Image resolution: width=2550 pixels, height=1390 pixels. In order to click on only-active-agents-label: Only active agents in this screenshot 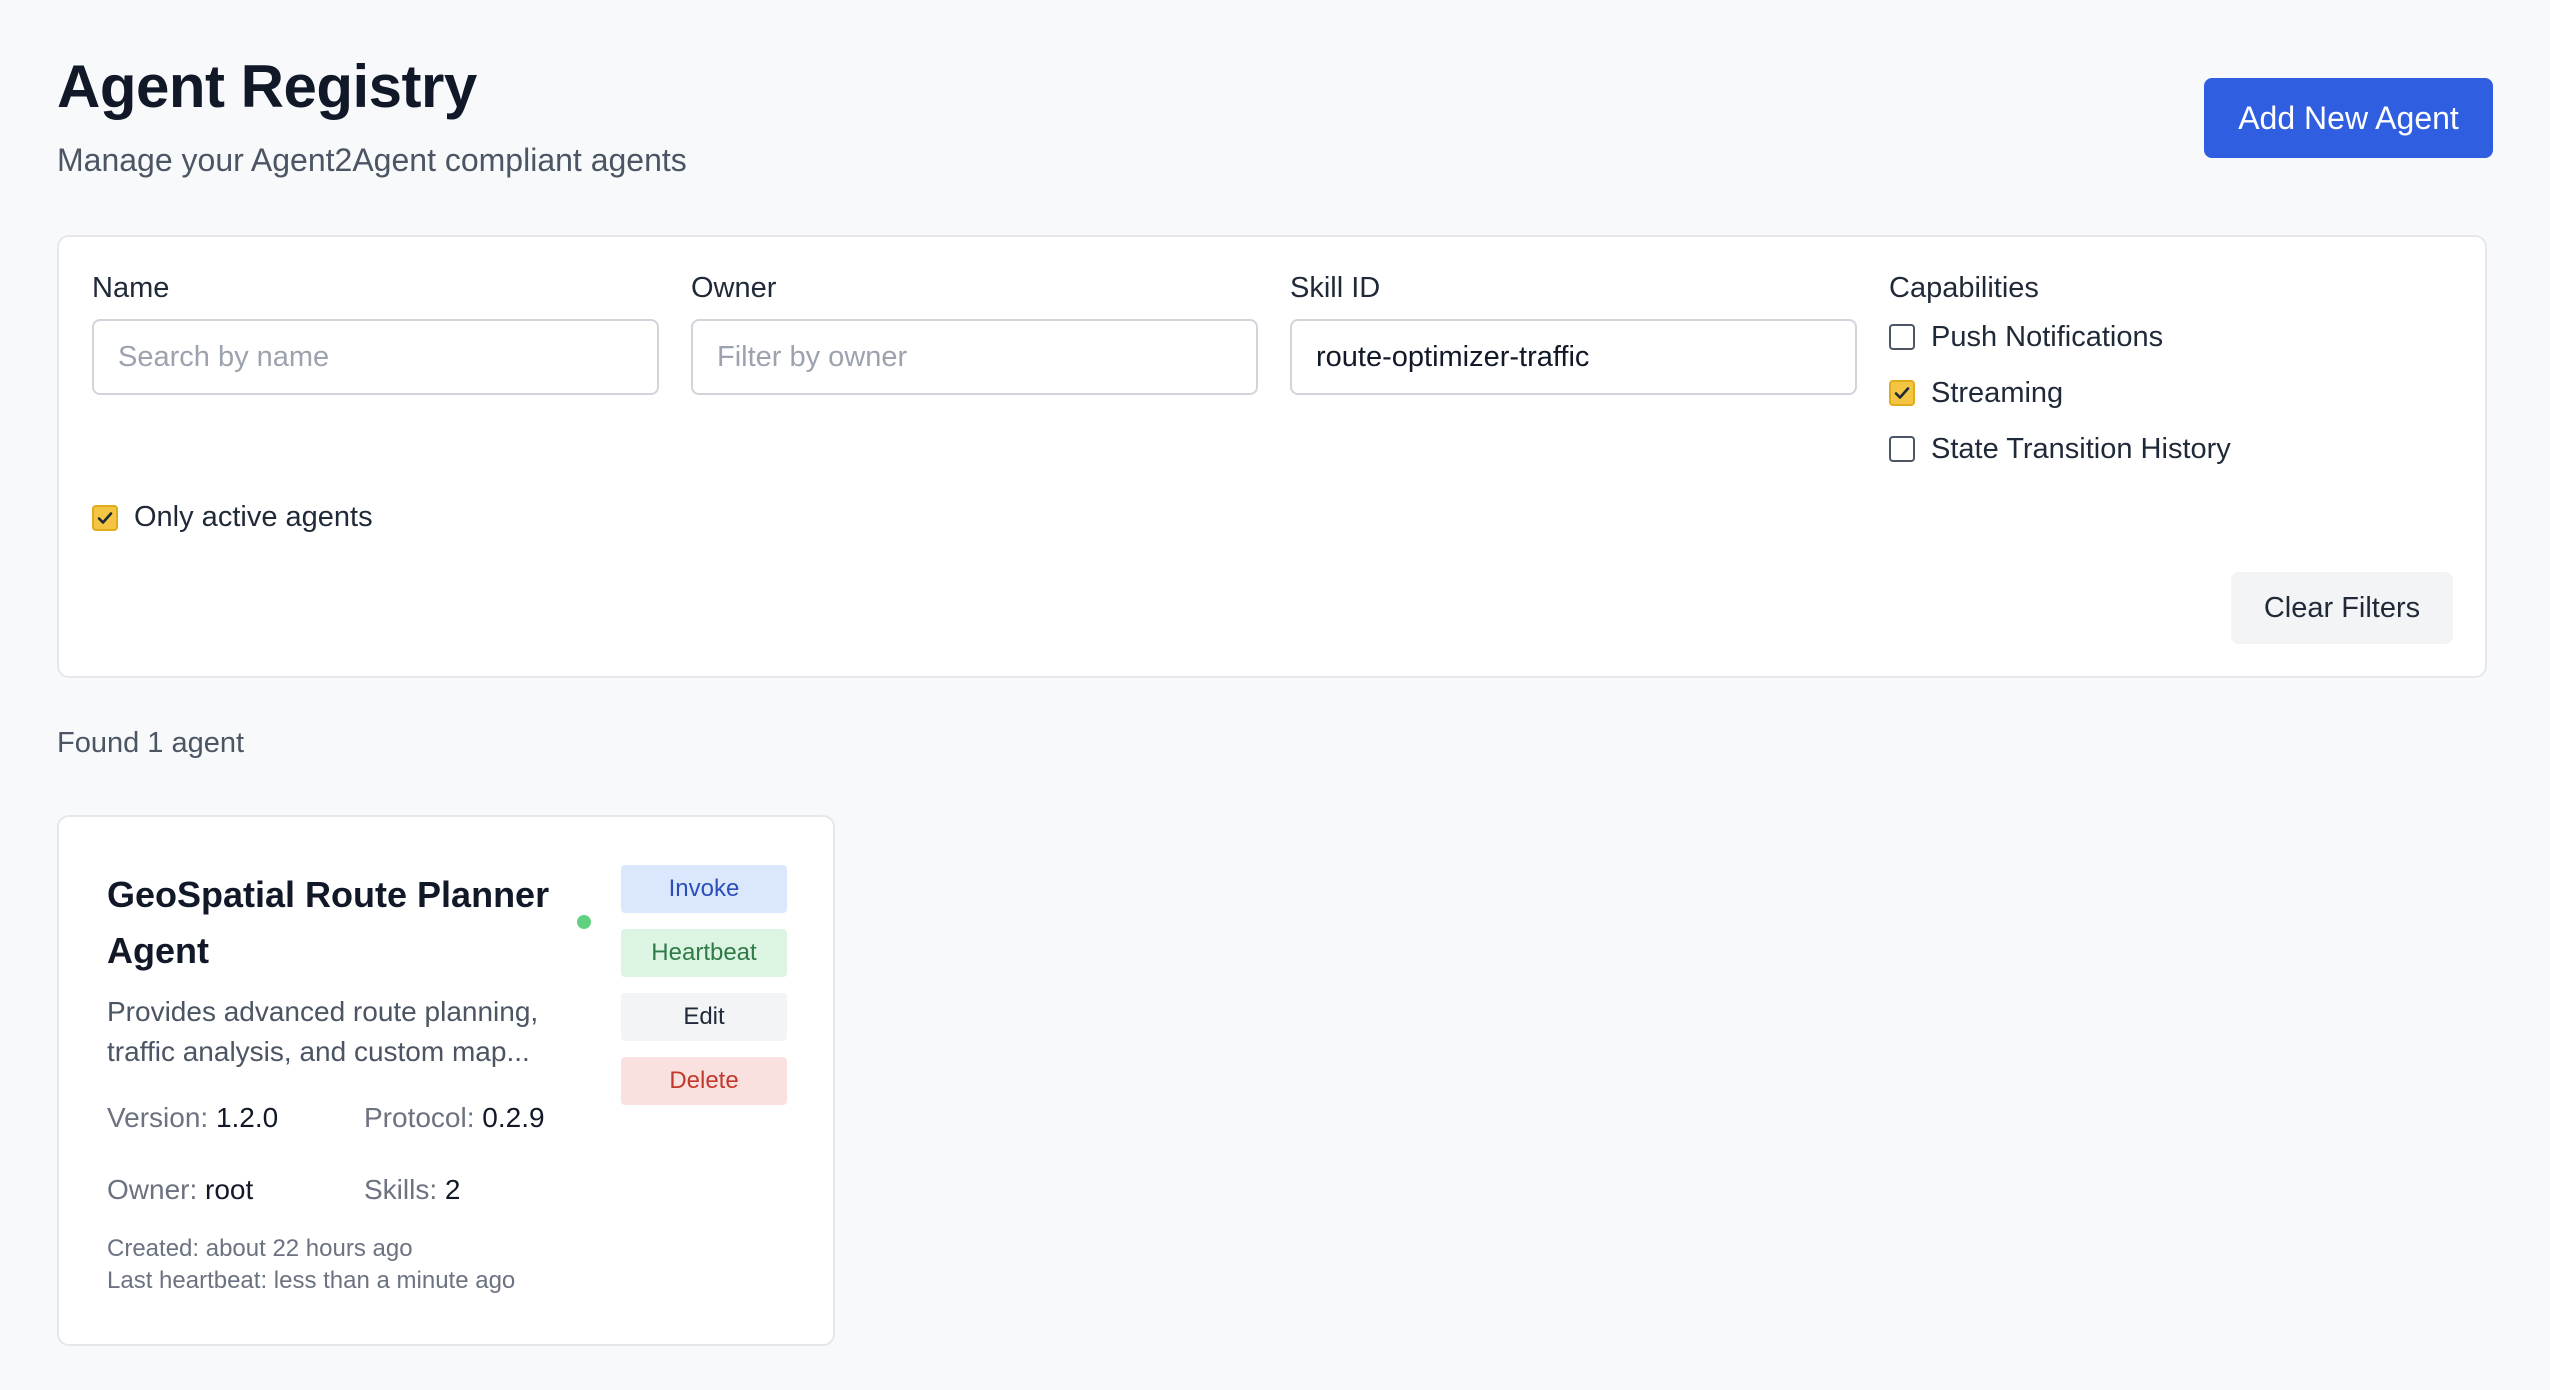, I will do `click(253, 517)`.